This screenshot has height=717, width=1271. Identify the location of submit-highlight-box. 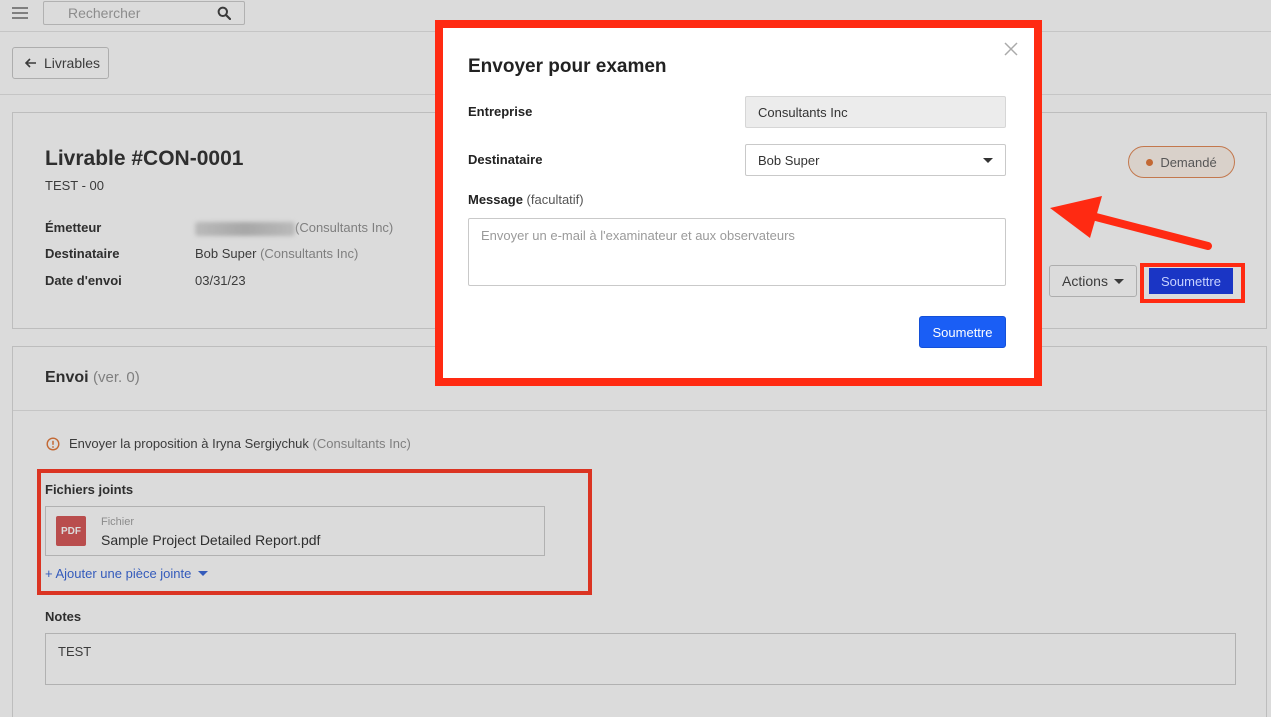
(1192, 283).